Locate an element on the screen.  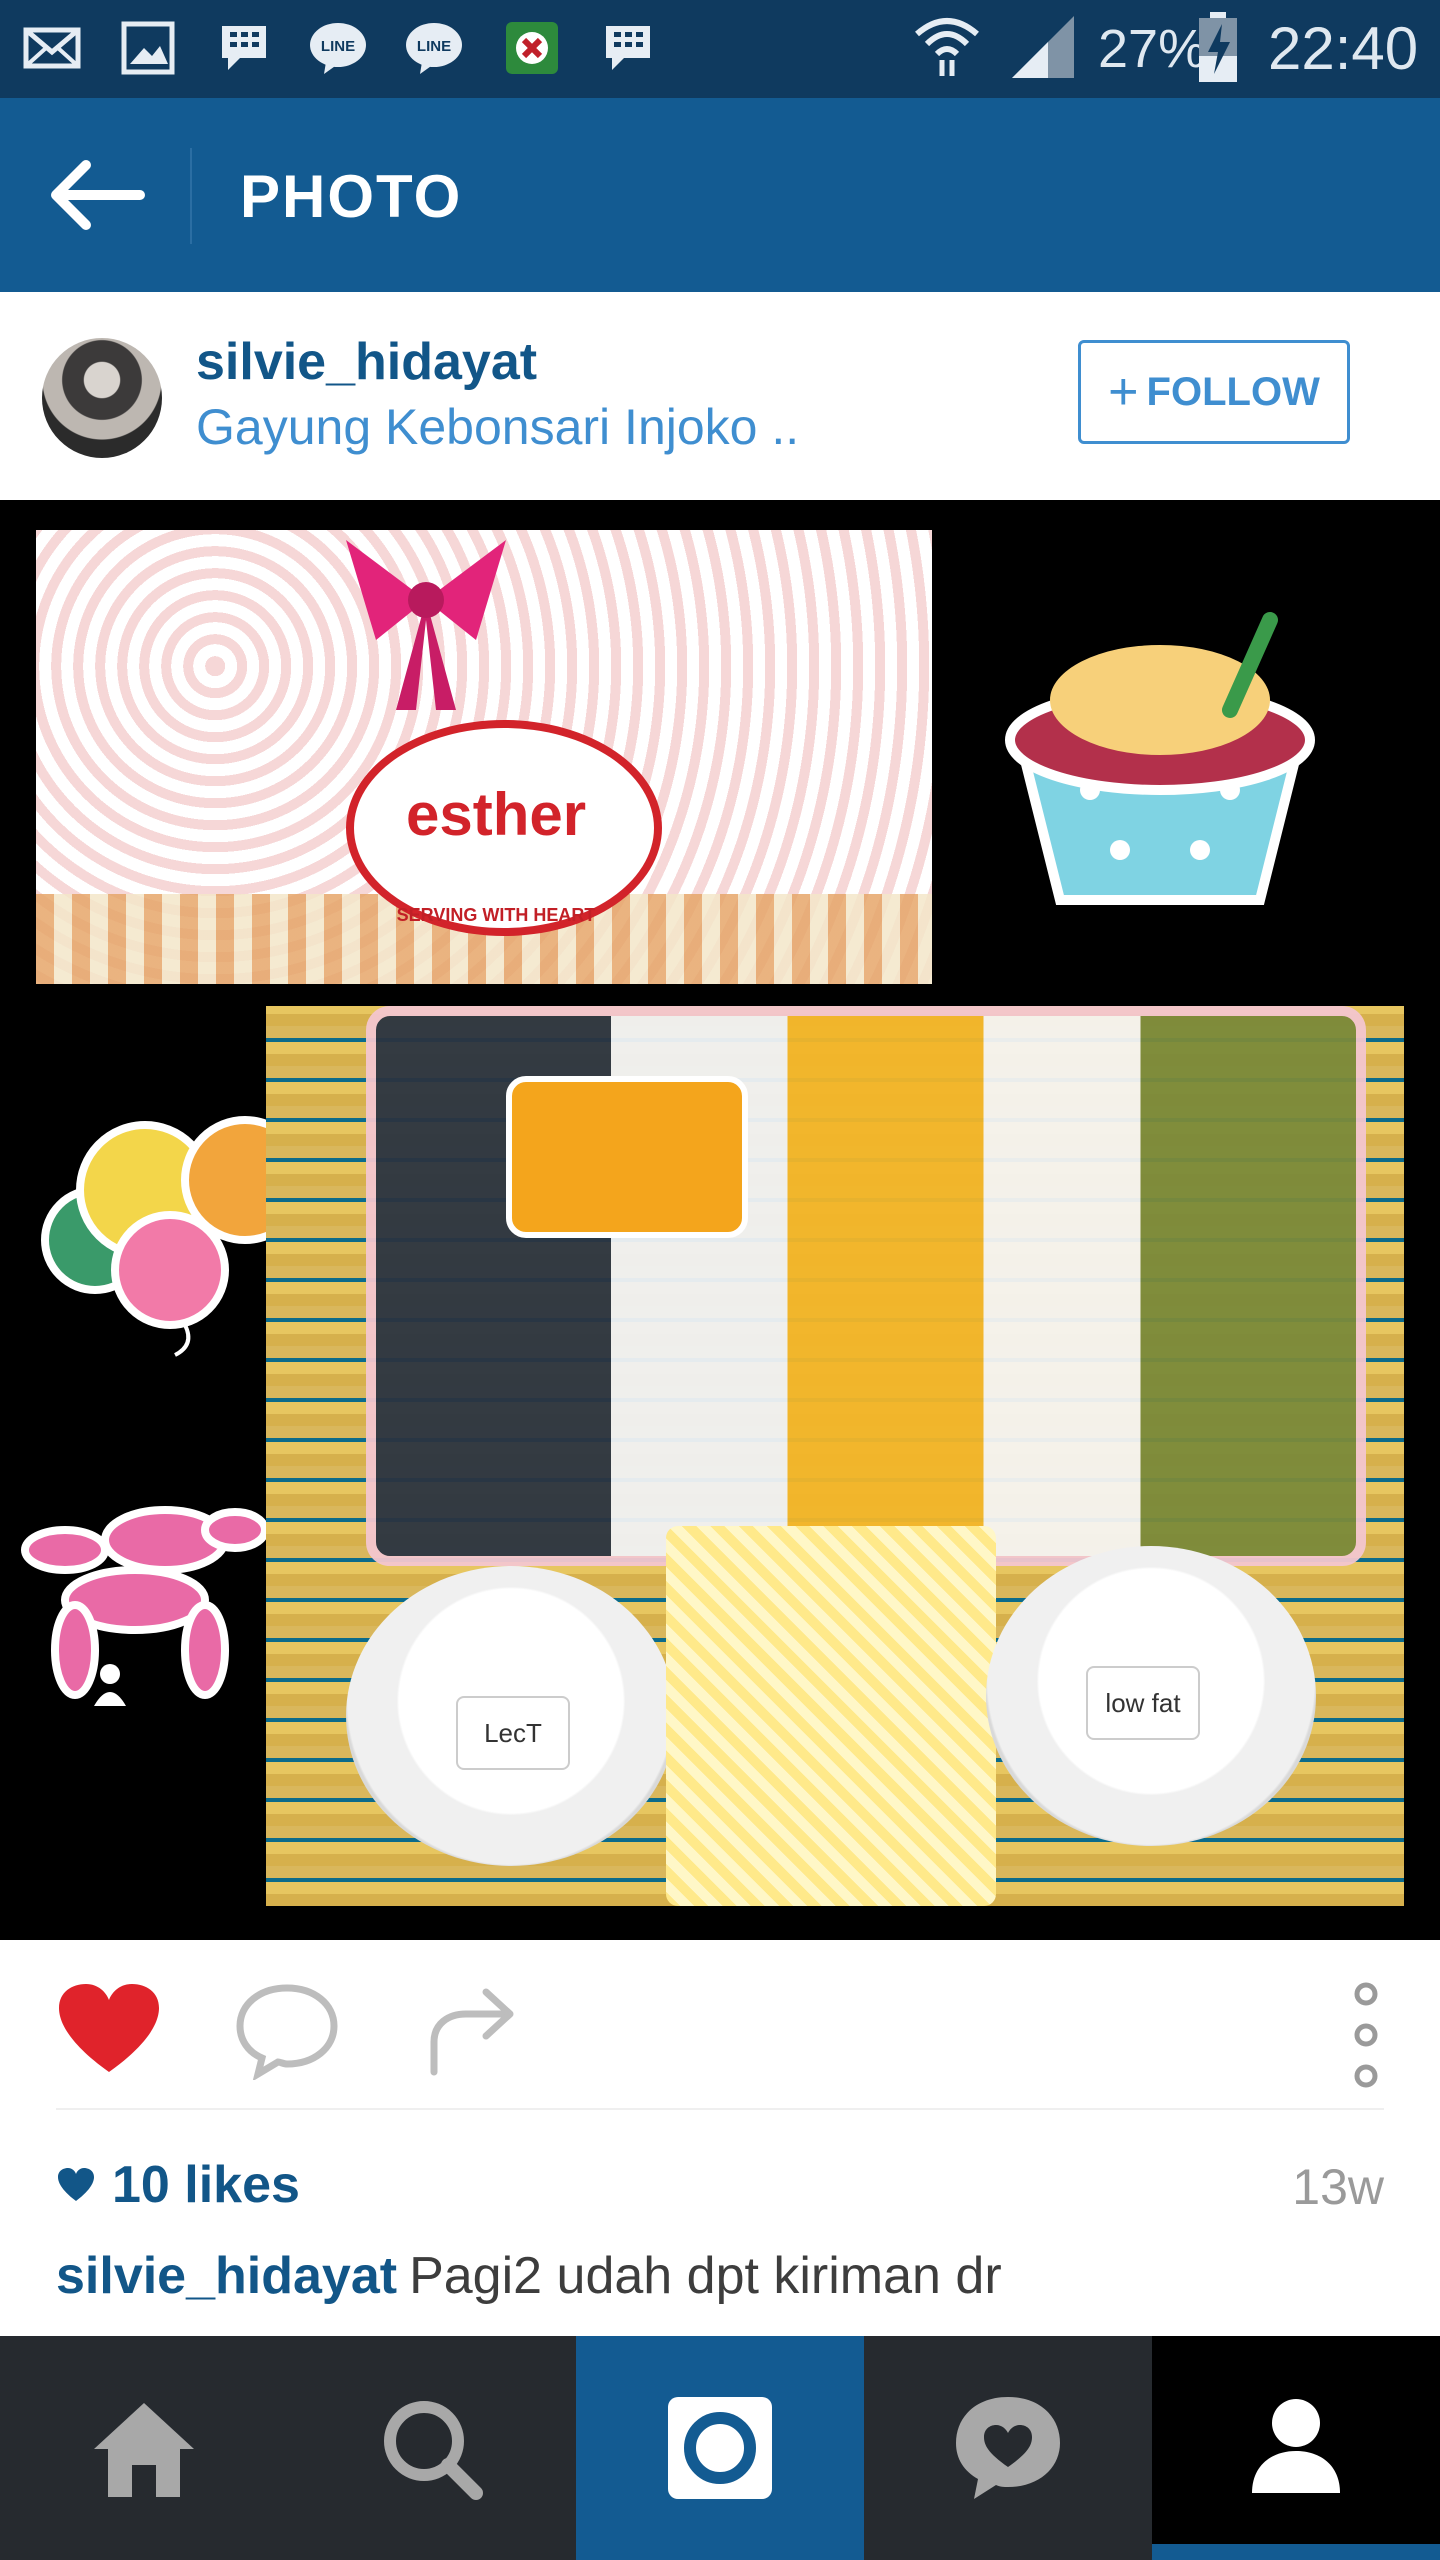
nav-search is located at coordinates (432, 2448).